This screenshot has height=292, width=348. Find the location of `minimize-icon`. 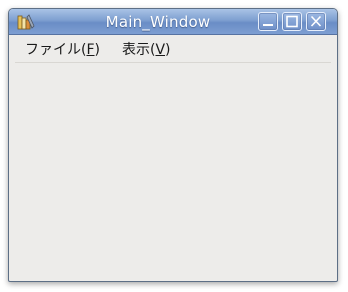

minimize-icon is located at coordinates (268, 25).